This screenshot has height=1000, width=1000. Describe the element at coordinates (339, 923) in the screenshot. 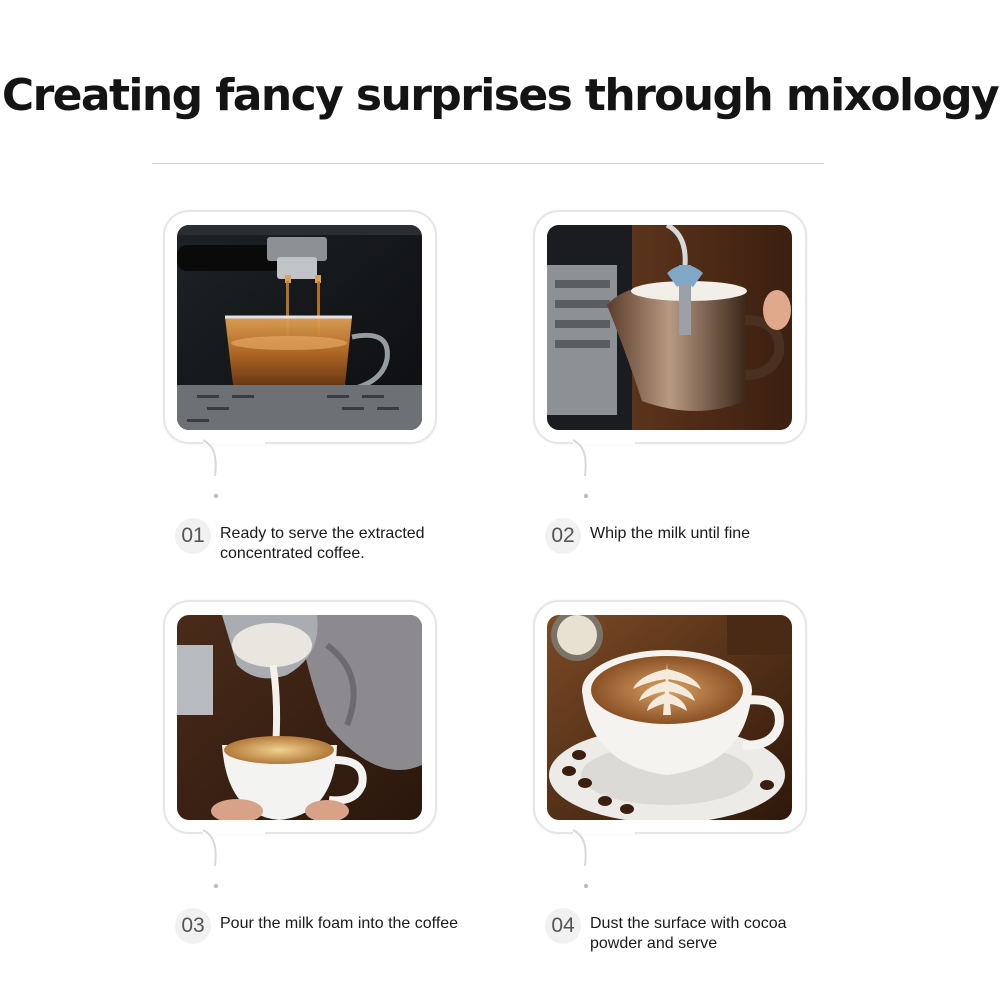

I see `step-caption: Pour the milk foam into the coffee` at that location.